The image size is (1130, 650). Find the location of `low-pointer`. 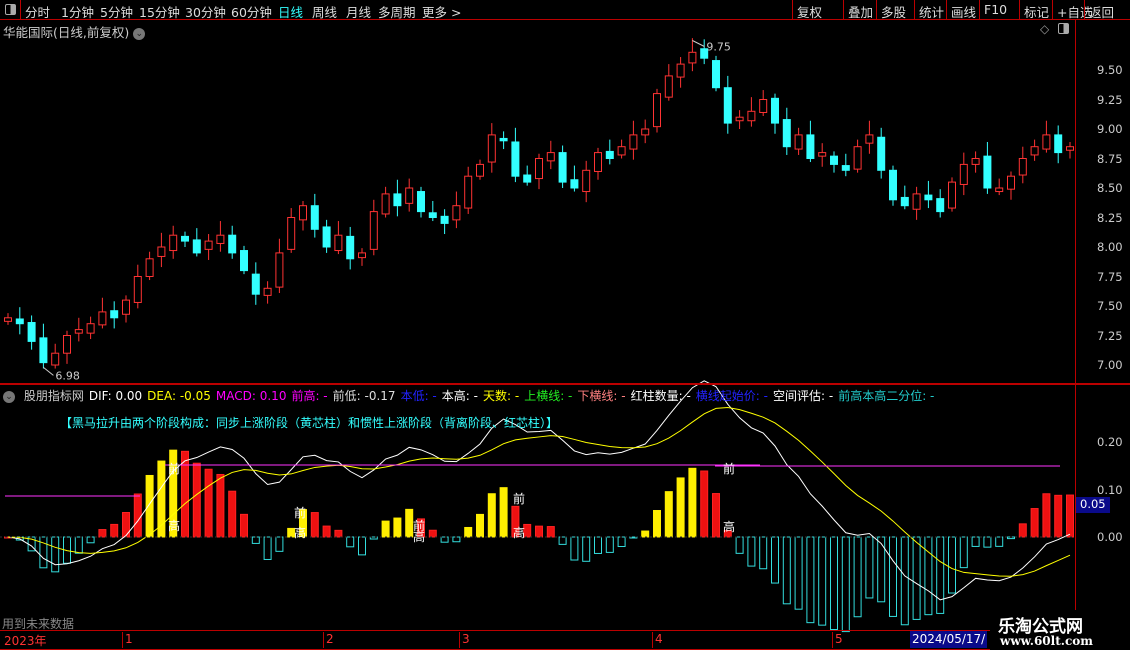

low-pointer is located at coordinates (48, 371).